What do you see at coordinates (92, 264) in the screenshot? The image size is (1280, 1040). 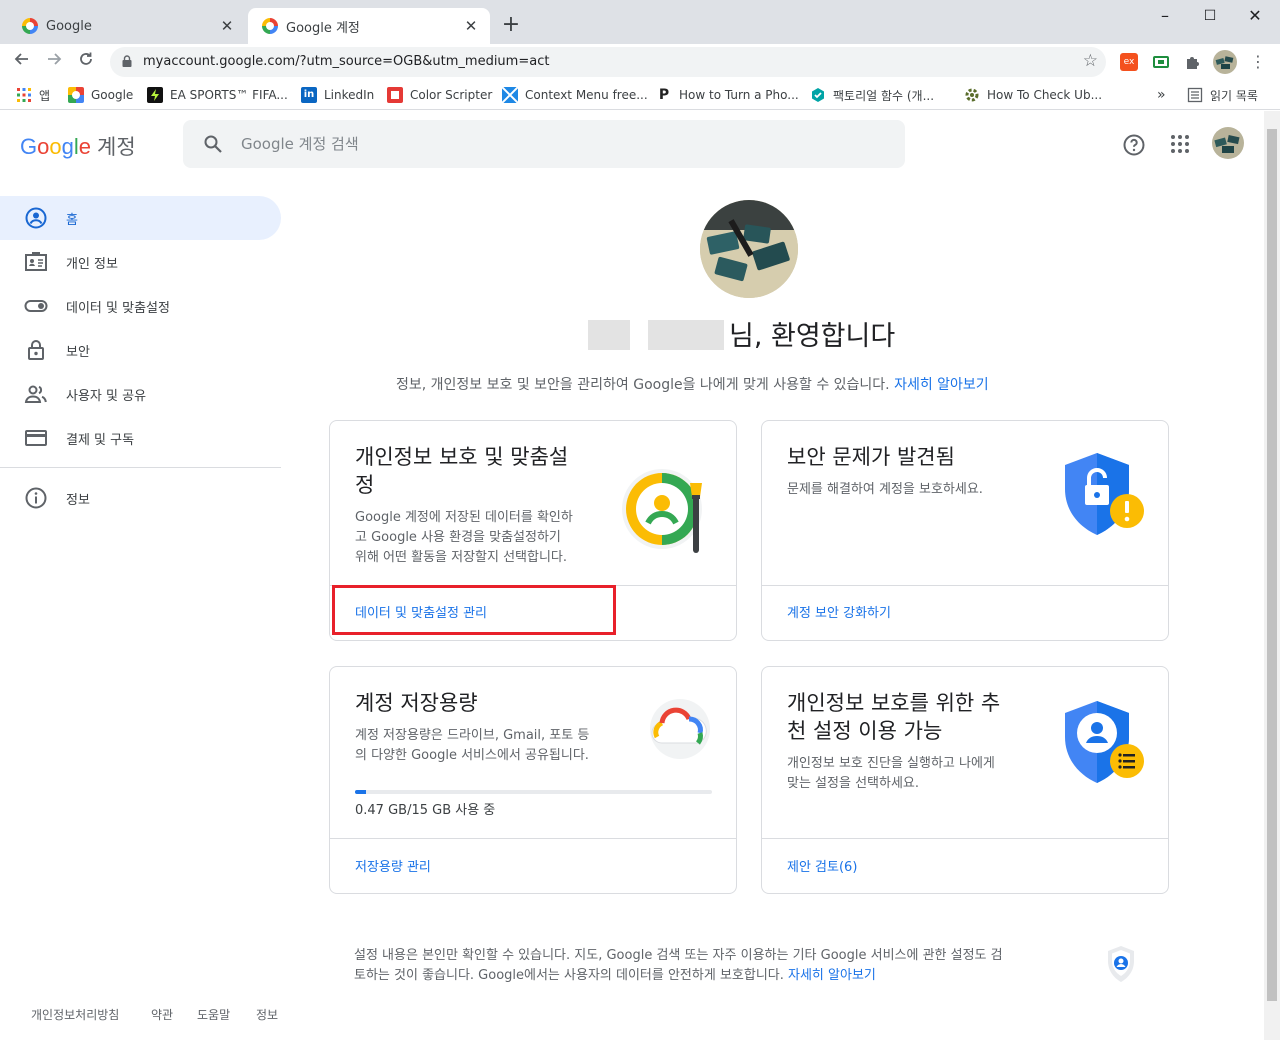 I see `sidebar-item-label: 개인 정보` at bounding box center [92, 264].